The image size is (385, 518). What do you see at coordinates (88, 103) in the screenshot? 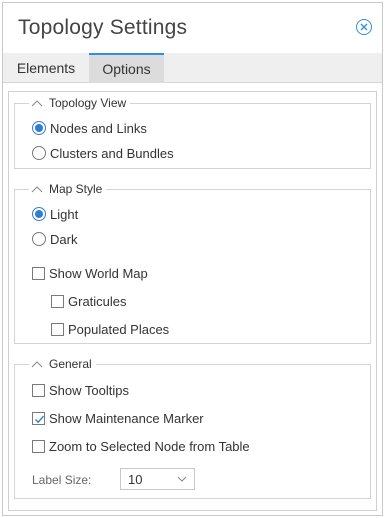
I see `topology-view-legend: Topology View` at bounding box center [88, 103].